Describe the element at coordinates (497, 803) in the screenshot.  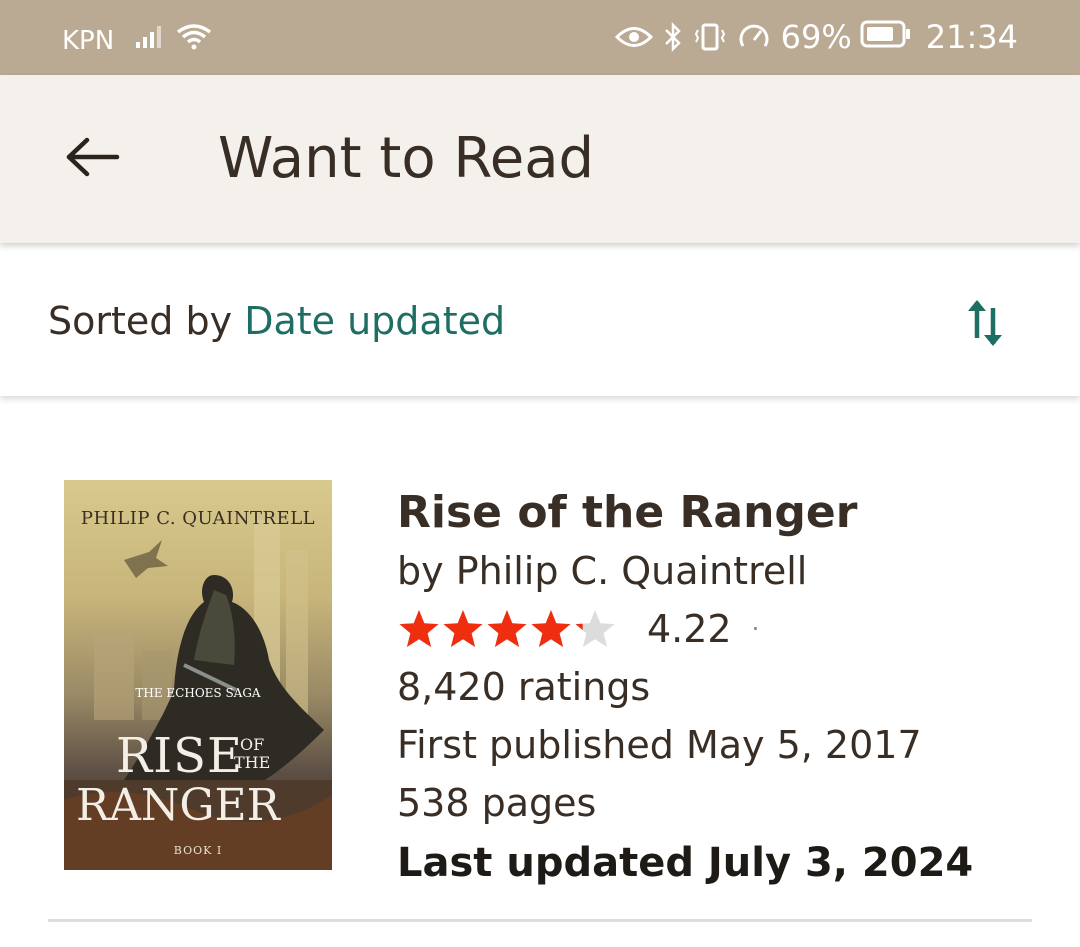
I see `page-count: 538 pages` at that location.